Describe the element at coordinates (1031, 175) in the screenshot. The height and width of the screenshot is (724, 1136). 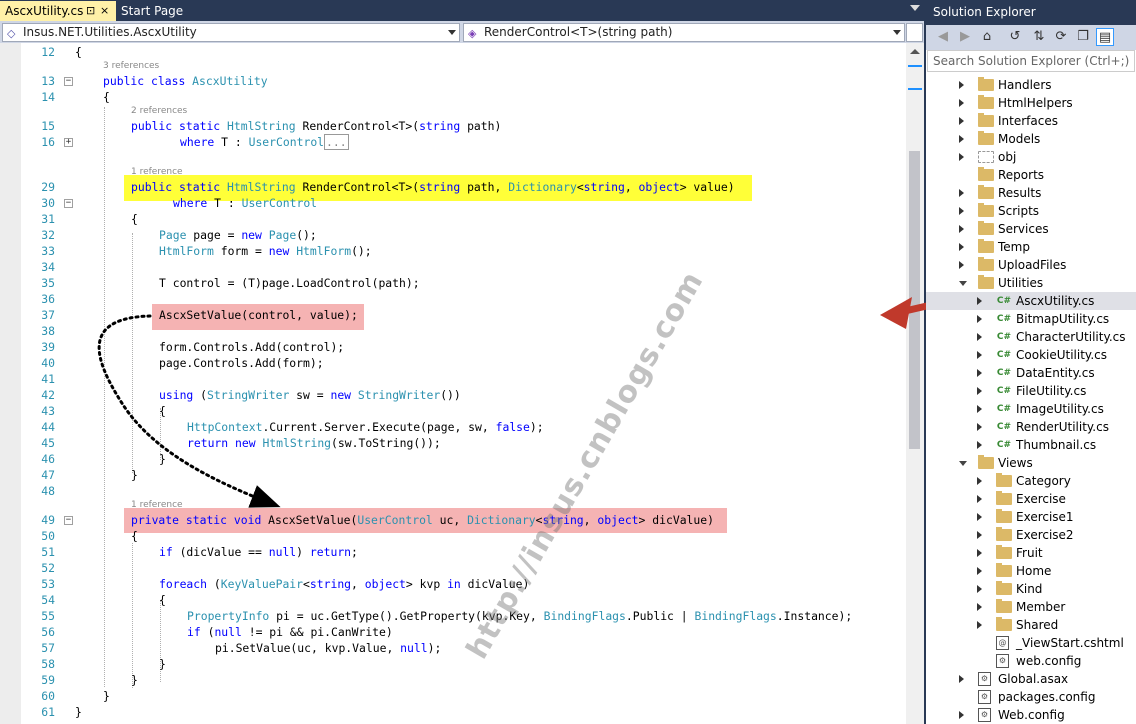
I see `tree-item-reports: Reports` at that location.